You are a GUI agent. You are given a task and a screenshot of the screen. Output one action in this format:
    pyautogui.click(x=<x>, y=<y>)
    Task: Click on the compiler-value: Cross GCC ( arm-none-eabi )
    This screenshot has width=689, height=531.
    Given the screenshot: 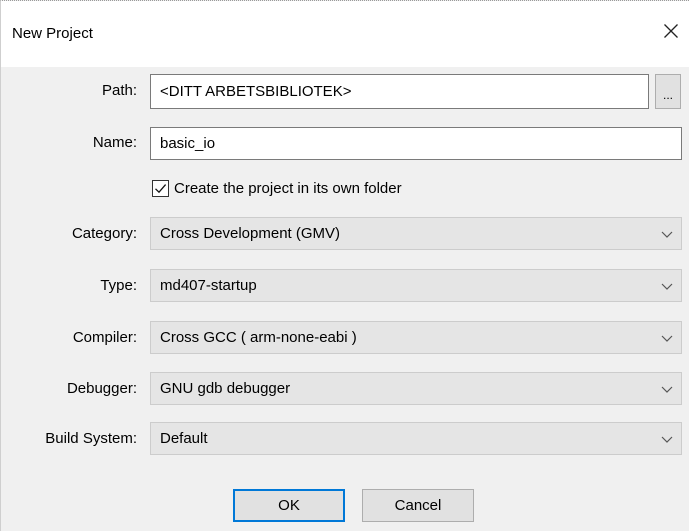 What is the action you would take?
    pyautogui.click(x=258, y=337)
    